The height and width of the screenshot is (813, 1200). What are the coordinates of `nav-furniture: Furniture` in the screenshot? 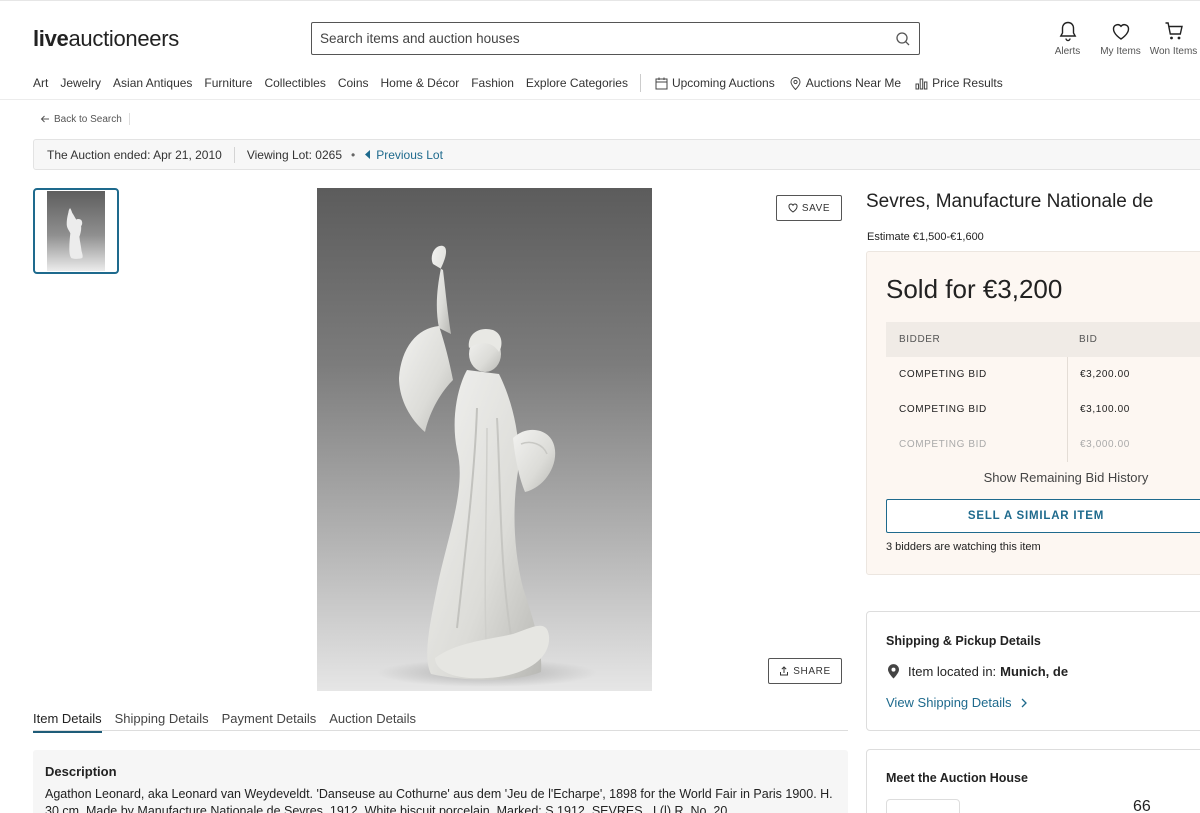 It's located at (228, 83).